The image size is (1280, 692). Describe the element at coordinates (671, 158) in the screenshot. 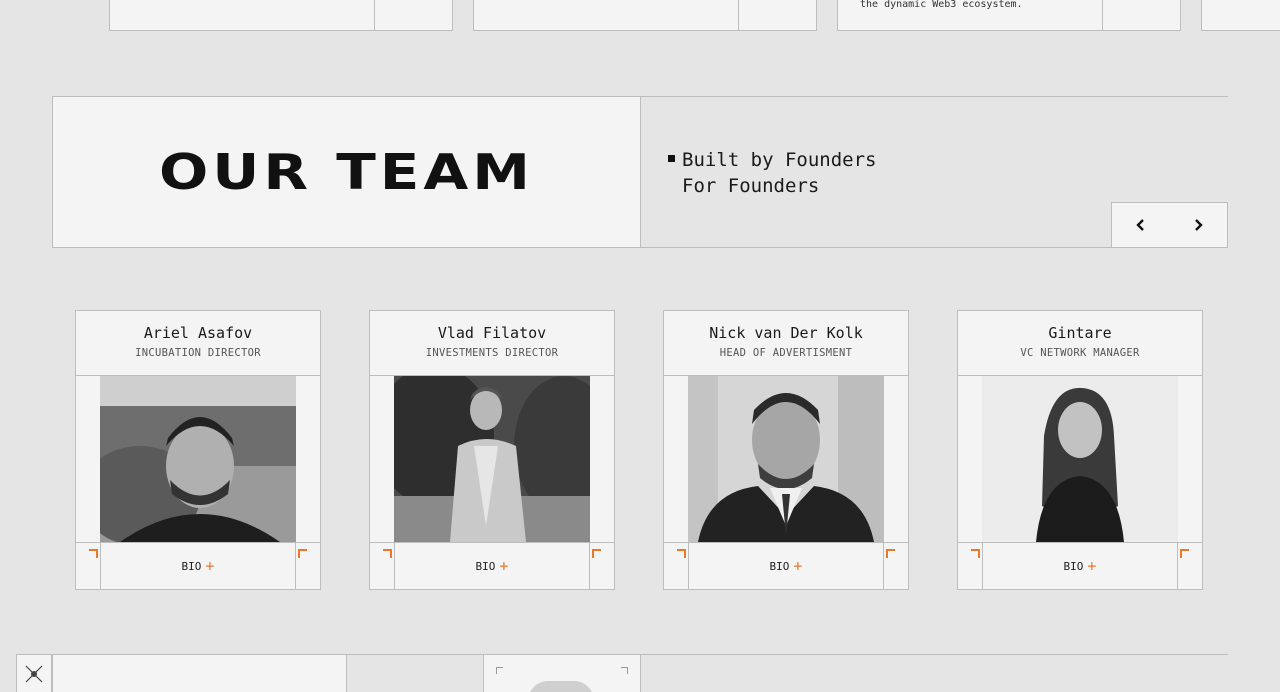

I see `square-bullet-icon` at that location.